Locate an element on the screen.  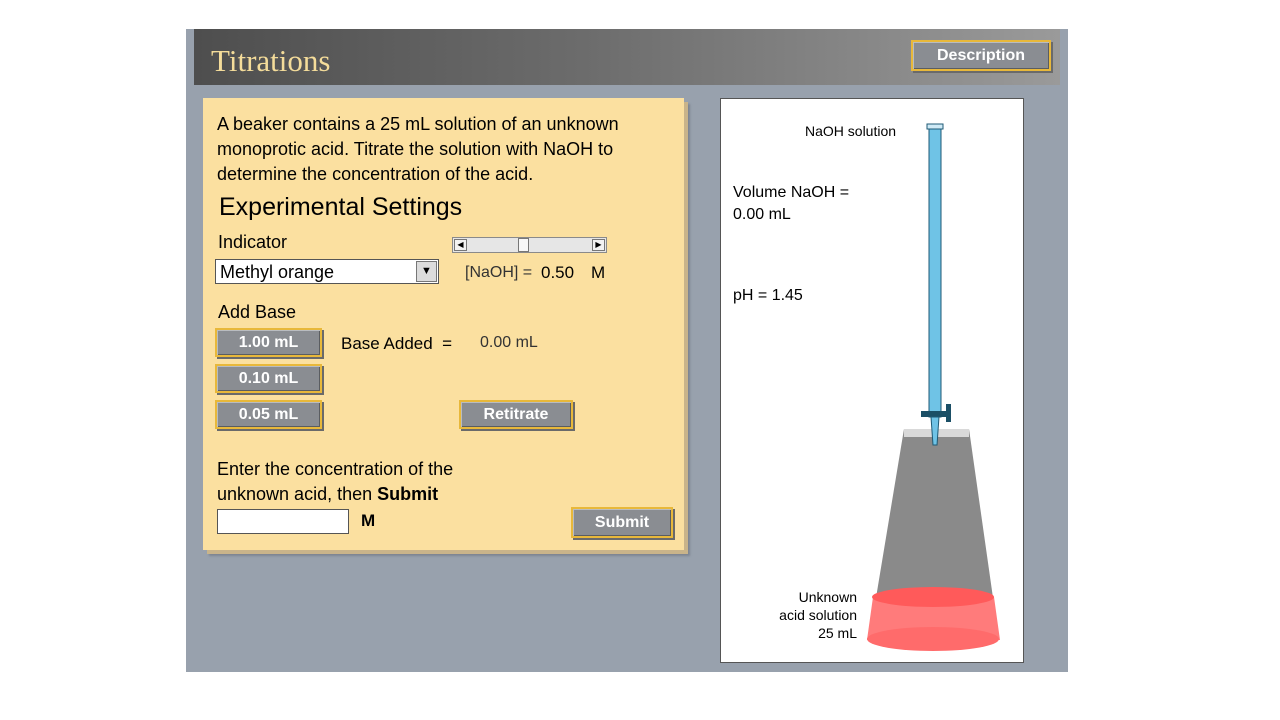
solution-surface is located at coordinates (933, 597).